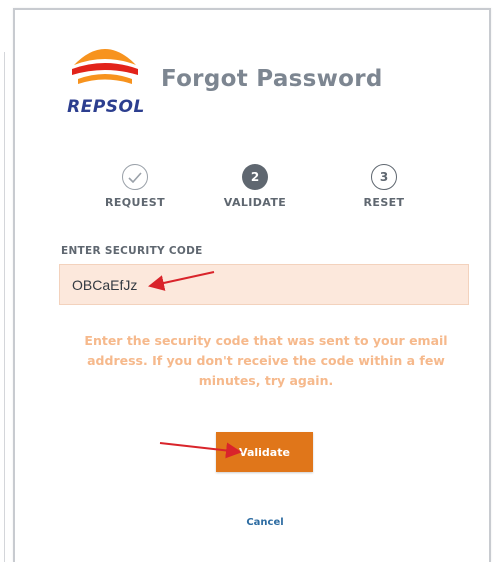 This screenshot has height=562, width=500. What do you see at coordinates (384, 202) in the screenshot?
I see `step-reset-label: RESET` at bounding box center [384, 202].